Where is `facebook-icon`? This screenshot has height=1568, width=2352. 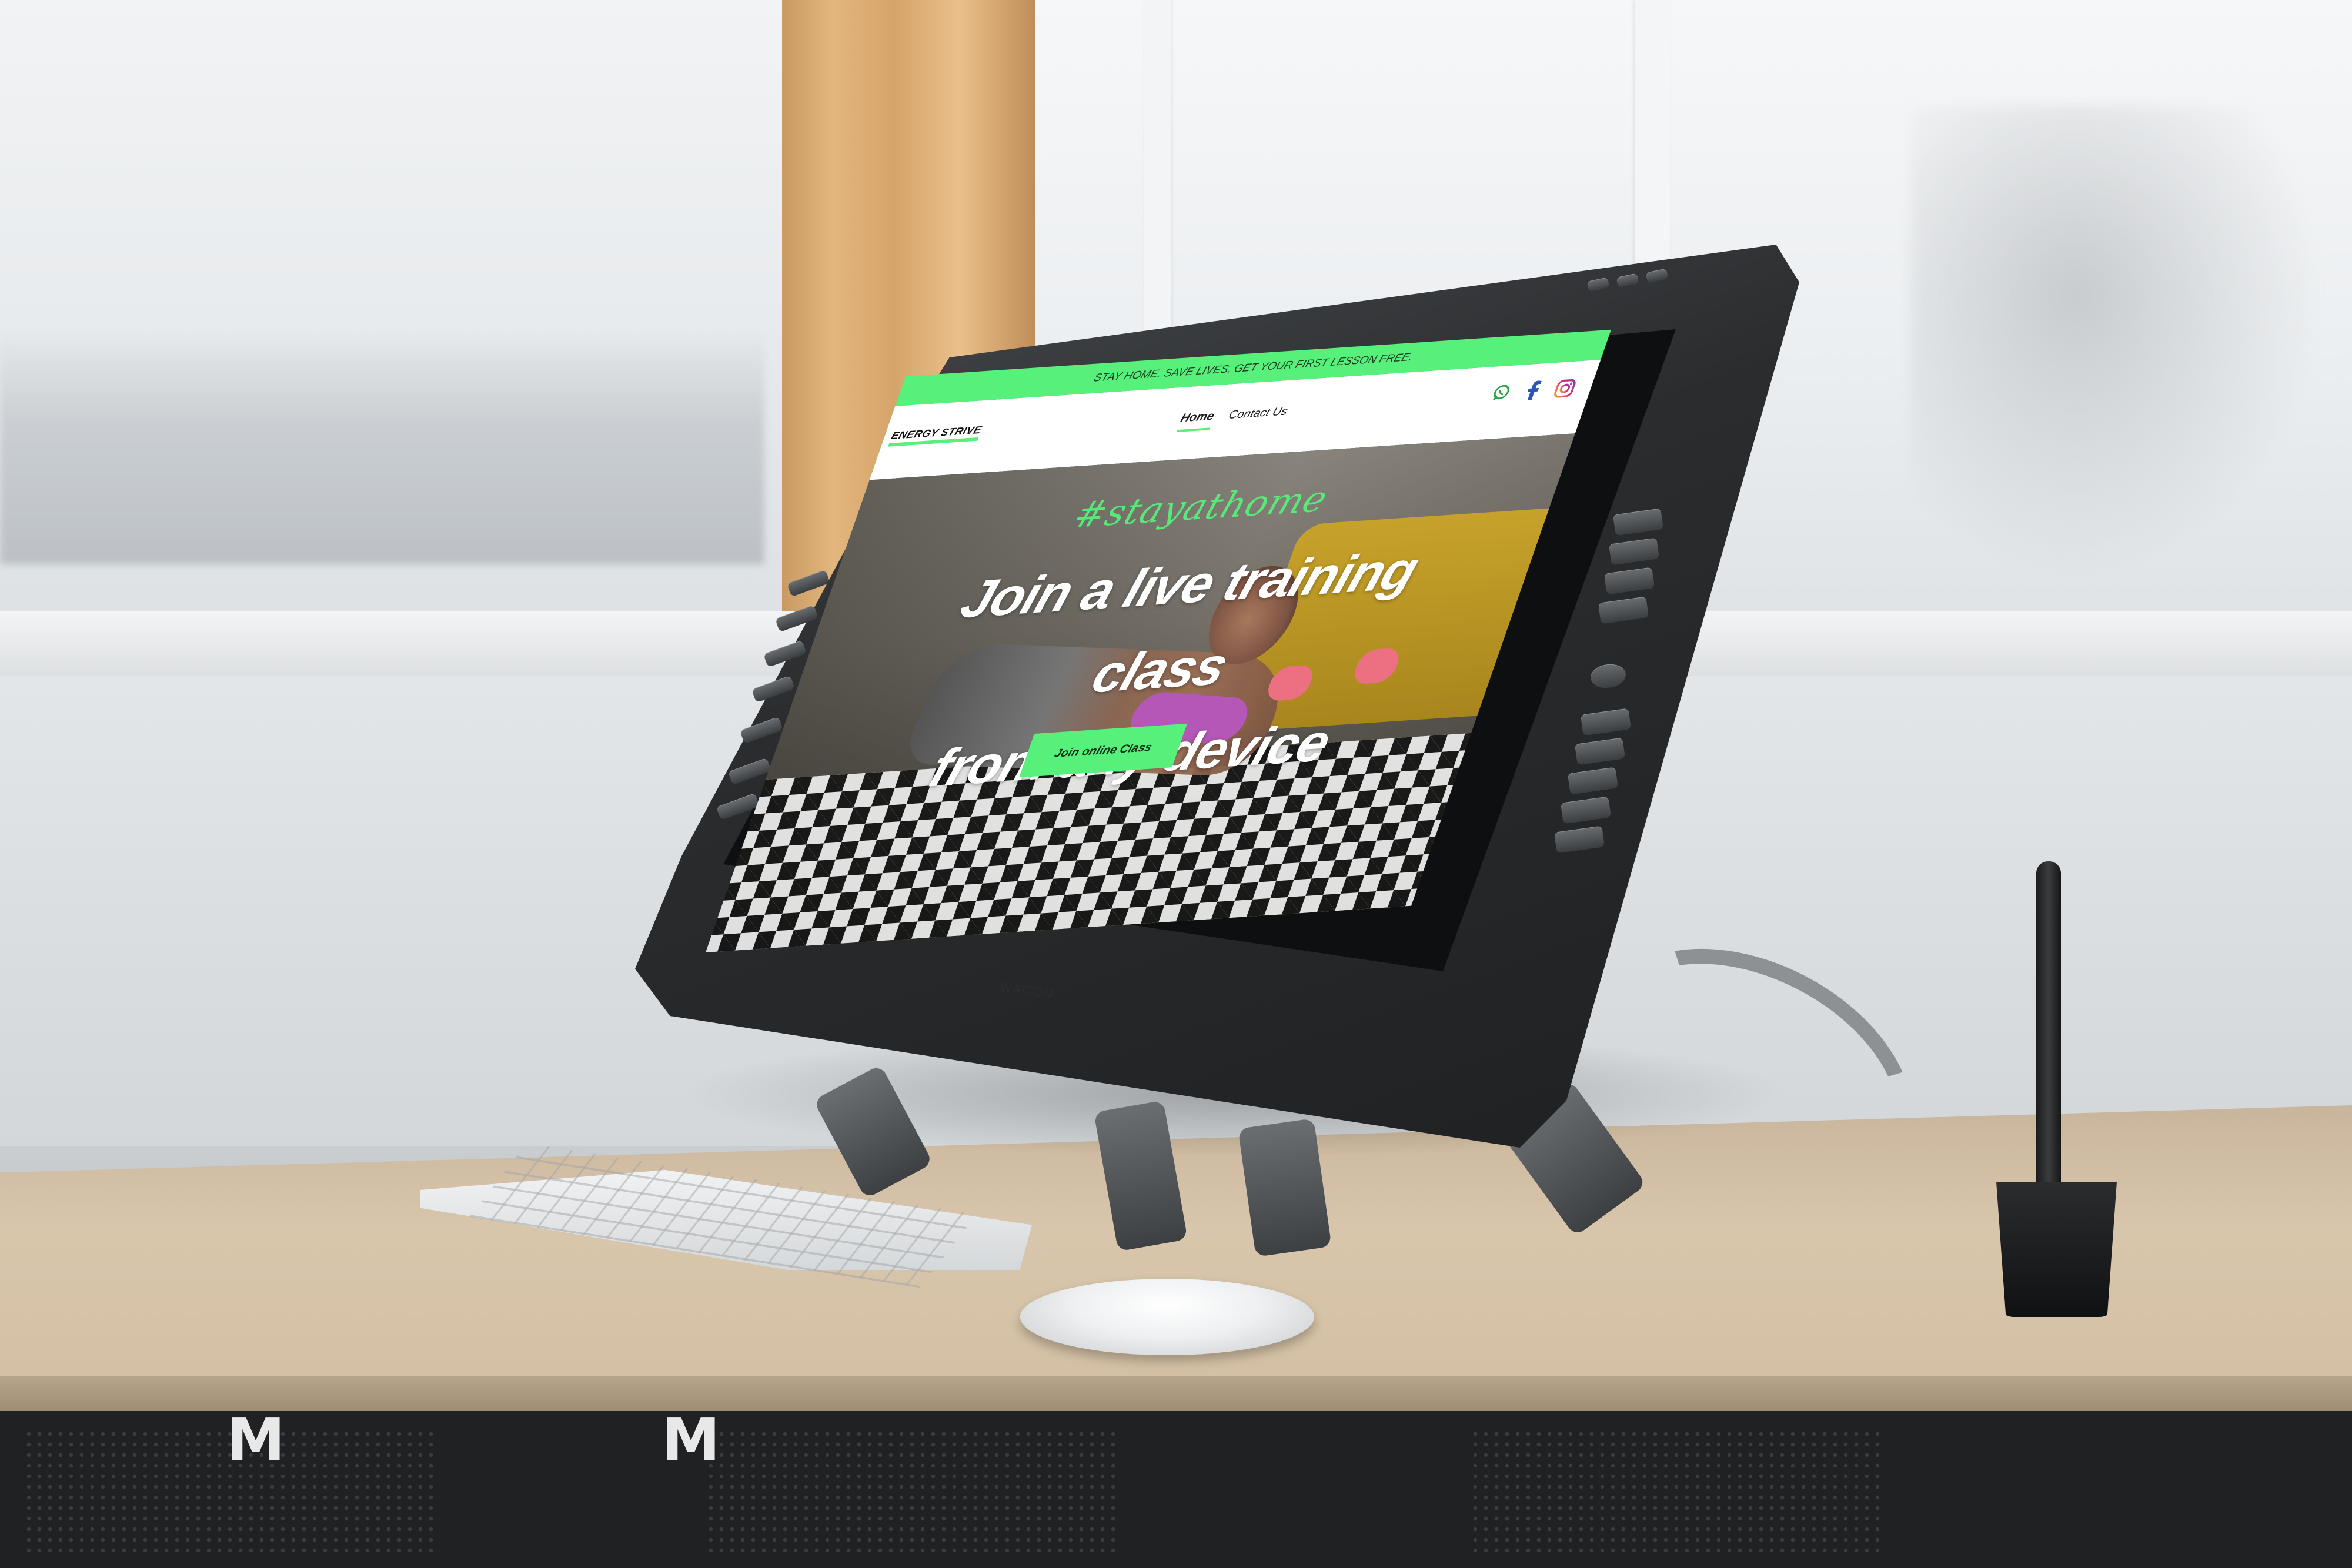
facebook-icon is located at coordinates (1533, 391).